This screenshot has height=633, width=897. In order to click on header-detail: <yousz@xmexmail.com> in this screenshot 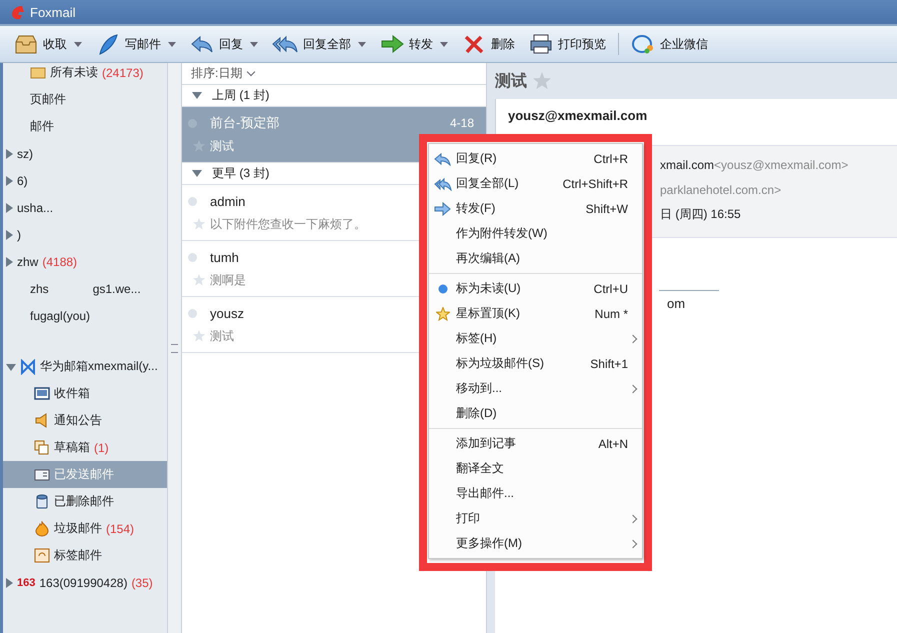, I will do `click(781, 165)`.